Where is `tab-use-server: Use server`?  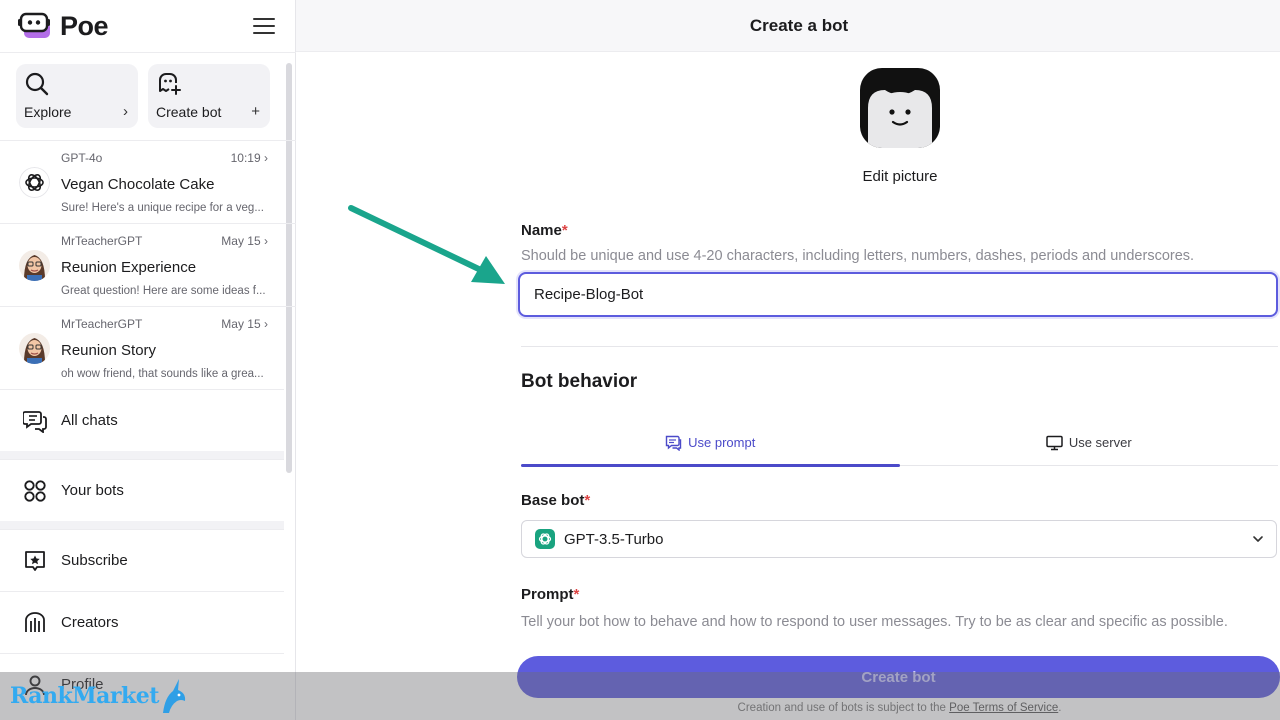
tab-use-server: Use server is located at coordinates (1089, 442).